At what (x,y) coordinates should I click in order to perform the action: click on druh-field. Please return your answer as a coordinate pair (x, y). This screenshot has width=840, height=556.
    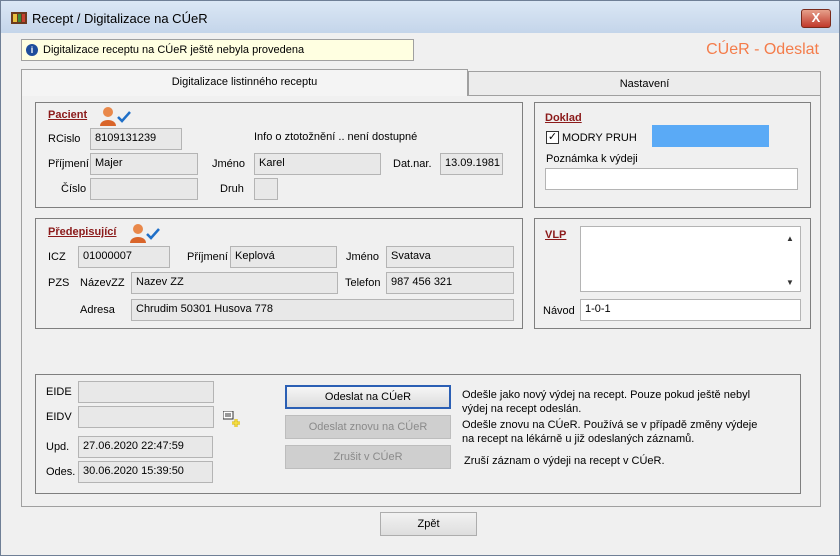
    Looking at the image, I should click on (266, 189).